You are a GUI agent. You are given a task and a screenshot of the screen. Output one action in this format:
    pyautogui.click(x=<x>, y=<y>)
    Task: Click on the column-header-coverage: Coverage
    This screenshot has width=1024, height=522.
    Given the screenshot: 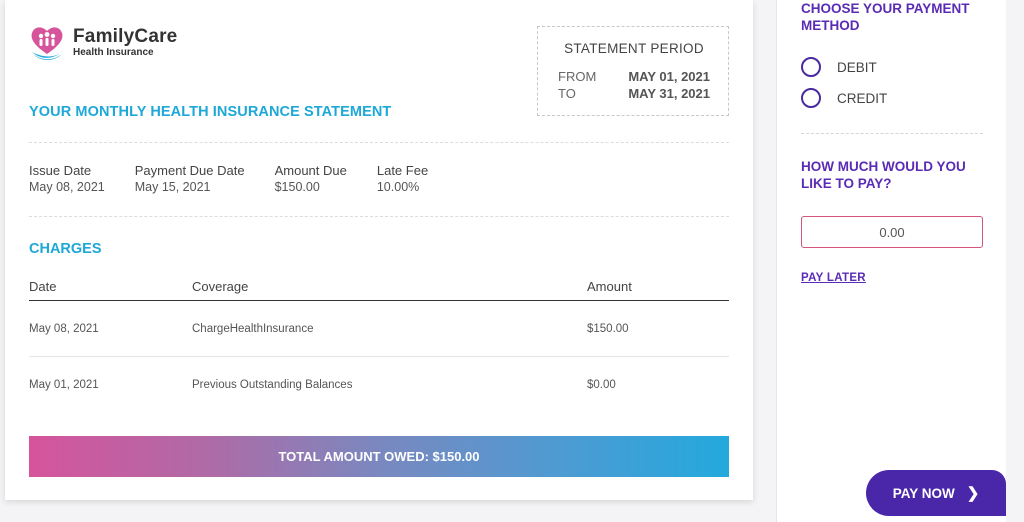 What is the action you would take?
    pyautogui.click(x=220, y=286)
    